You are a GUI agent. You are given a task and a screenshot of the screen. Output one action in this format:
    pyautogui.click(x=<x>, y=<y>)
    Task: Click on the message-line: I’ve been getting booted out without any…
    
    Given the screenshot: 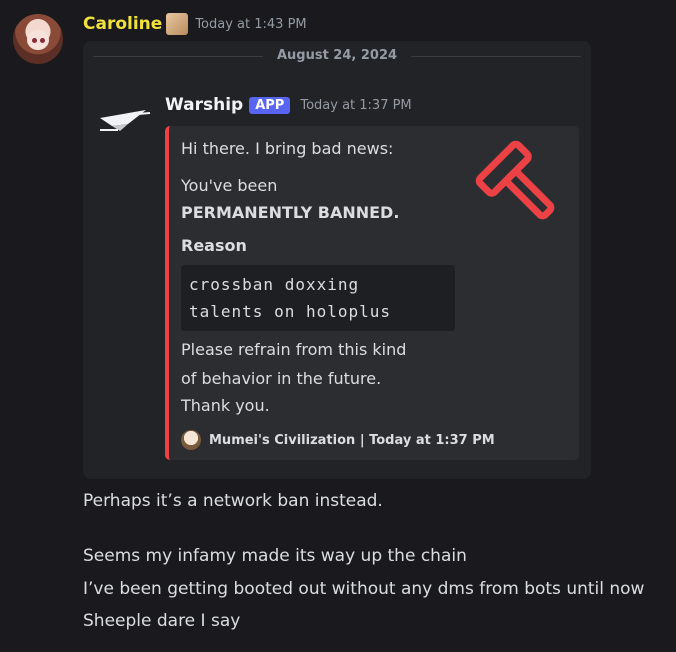 What is the action you would take?
    pyautogui.click(x=364, y=589)
    